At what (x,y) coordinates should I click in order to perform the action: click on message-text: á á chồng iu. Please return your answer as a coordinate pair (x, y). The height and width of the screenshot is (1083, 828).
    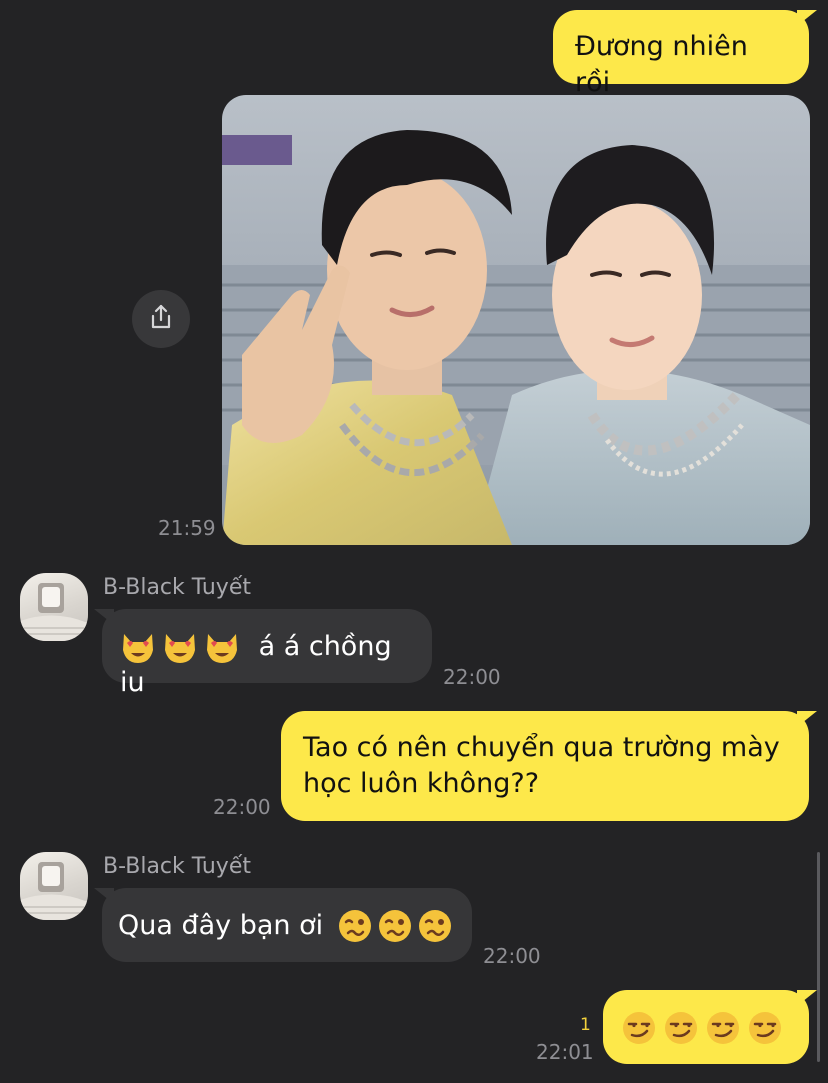
    Looking at the image, I should click on (256, 664).